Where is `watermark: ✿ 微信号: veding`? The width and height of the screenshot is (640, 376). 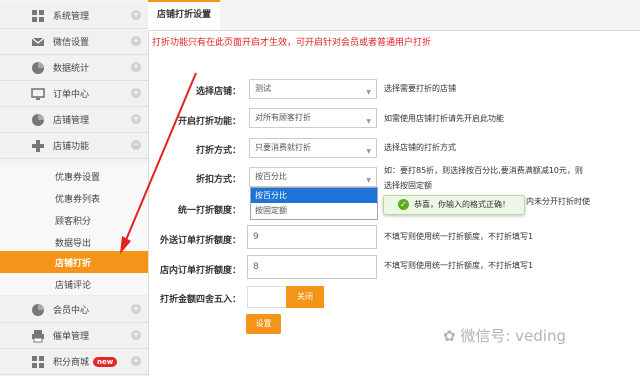 watermark: ✿ 微信号: veding is located at coordinates (504, 335).